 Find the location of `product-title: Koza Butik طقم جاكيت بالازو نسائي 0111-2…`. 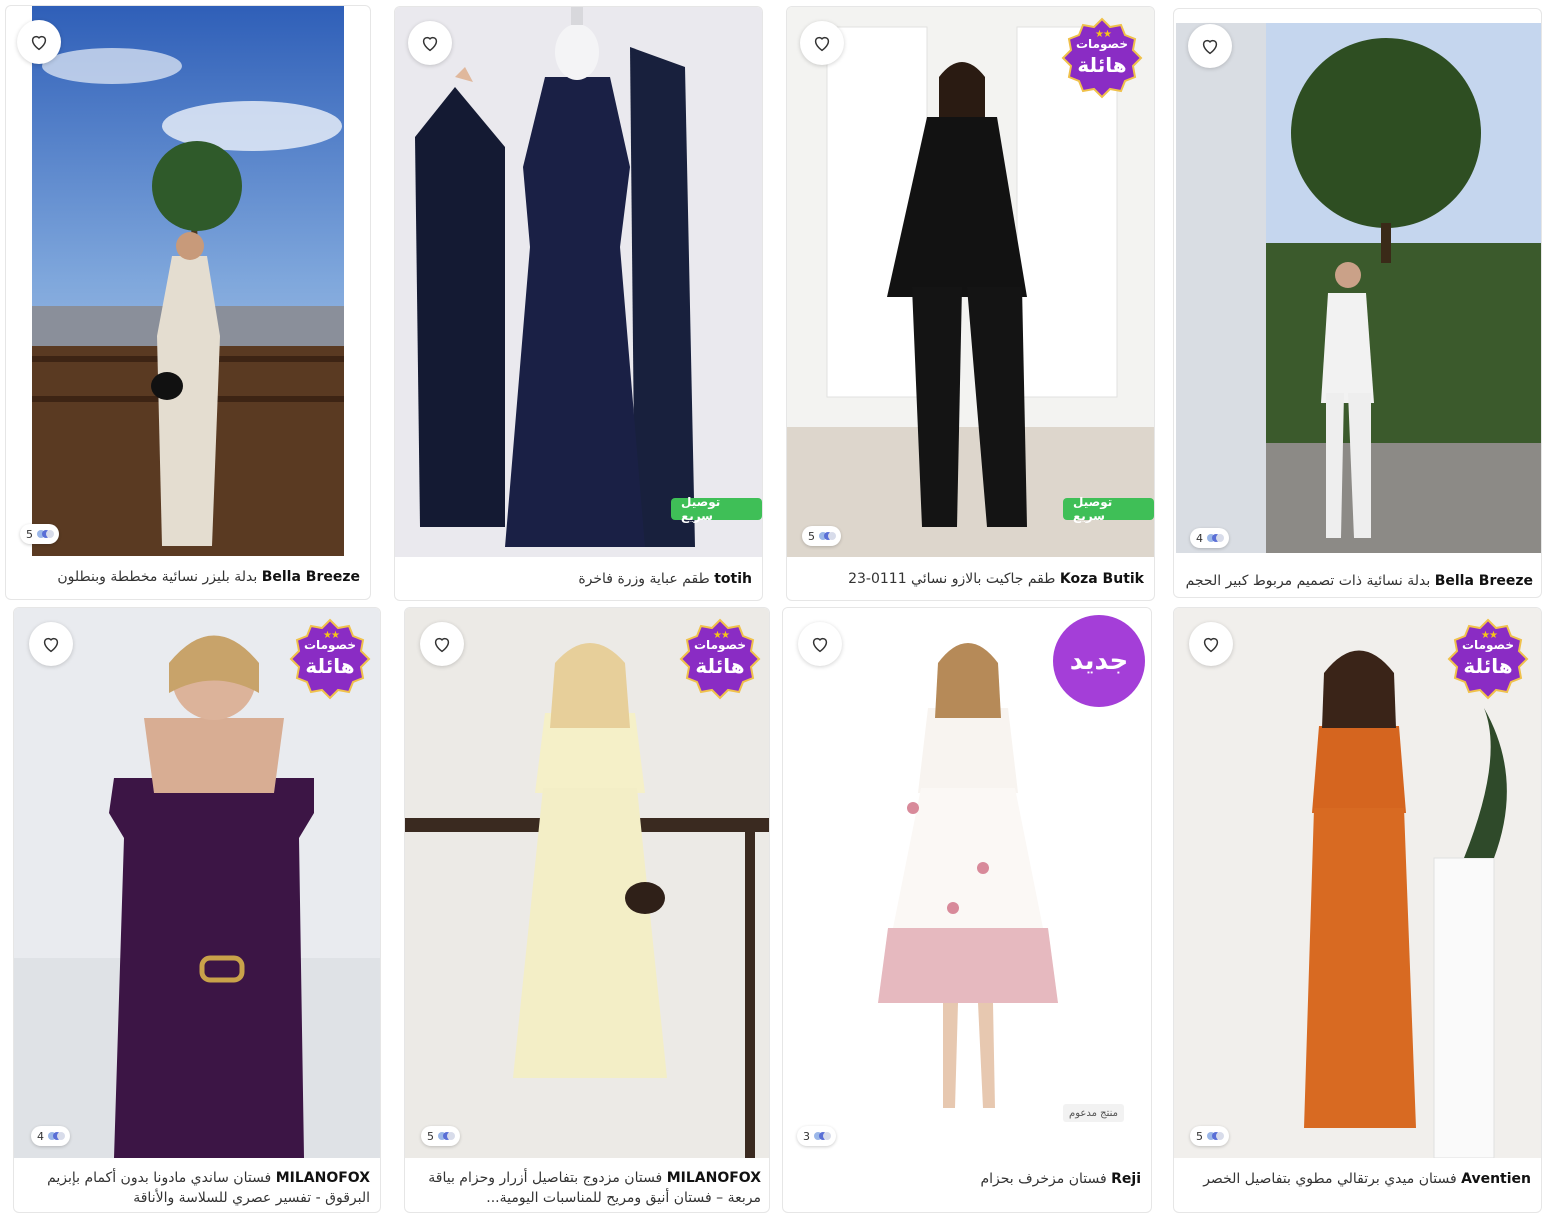

product-title: Koza Butik طقم جاكيت بالازو نسائي 0111-2… is located at coordinates (970, 581).